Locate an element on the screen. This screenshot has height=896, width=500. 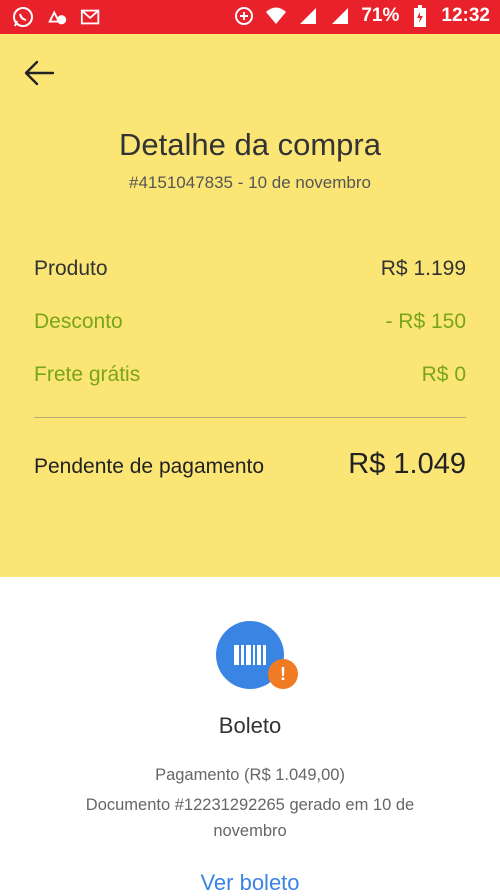
total-label: Pendente de pagamento is located at coordinates (149, 466).